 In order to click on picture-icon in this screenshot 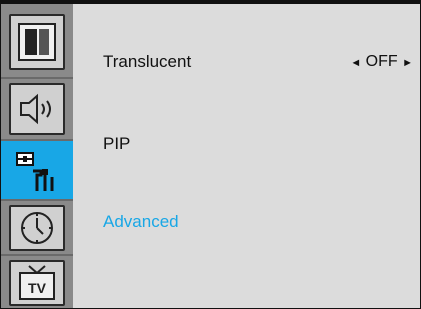, I will do `click(37, 42)`.